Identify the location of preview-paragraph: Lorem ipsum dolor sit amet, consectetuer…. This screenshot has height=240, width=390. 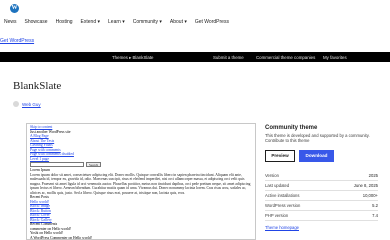
(140, 183).